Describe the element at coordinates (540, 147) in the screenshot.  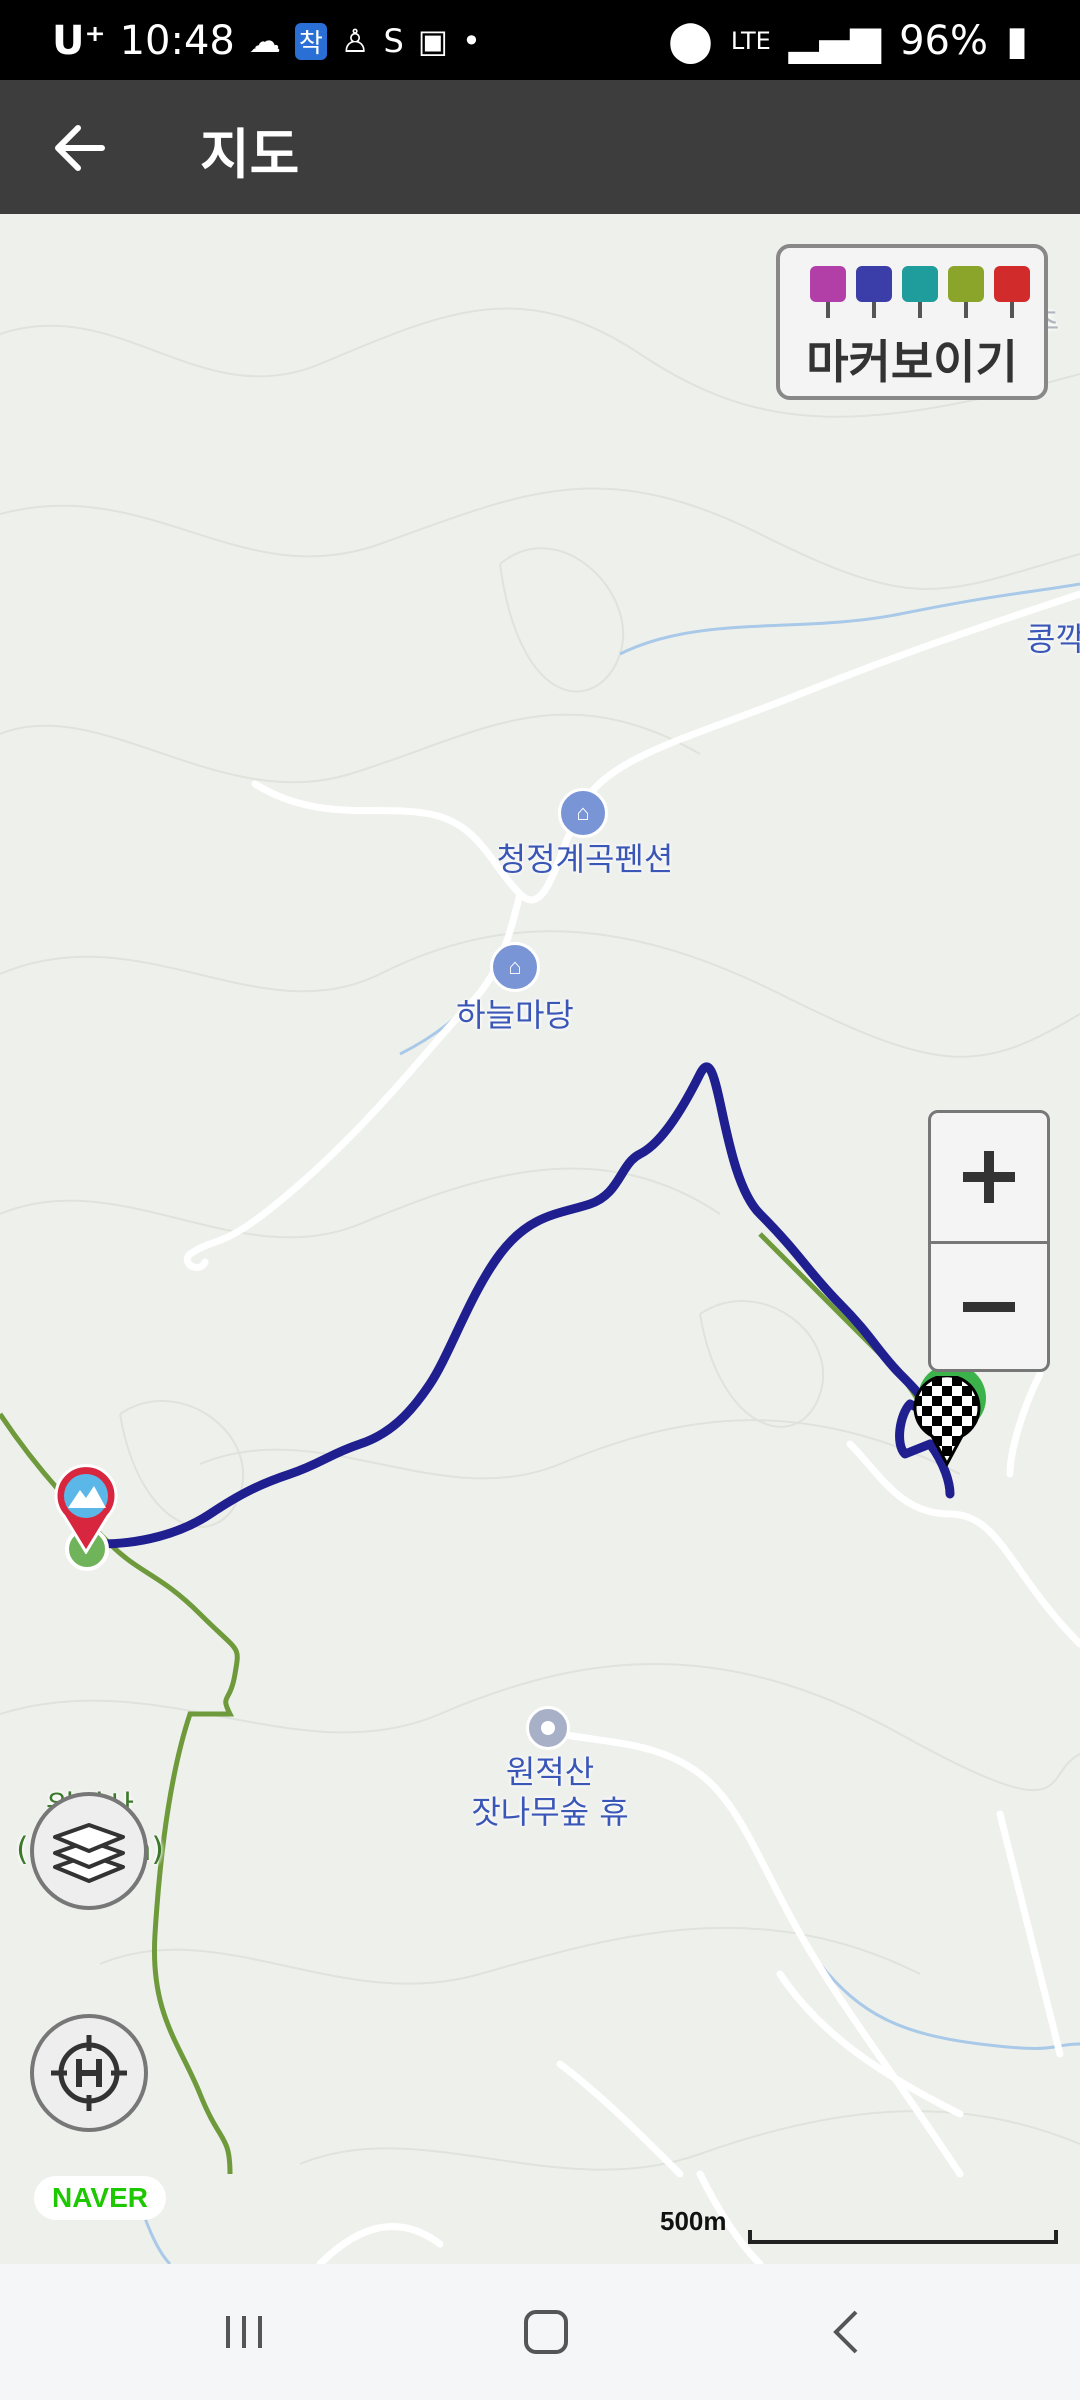
I see `app-bar: 지도` at that location.